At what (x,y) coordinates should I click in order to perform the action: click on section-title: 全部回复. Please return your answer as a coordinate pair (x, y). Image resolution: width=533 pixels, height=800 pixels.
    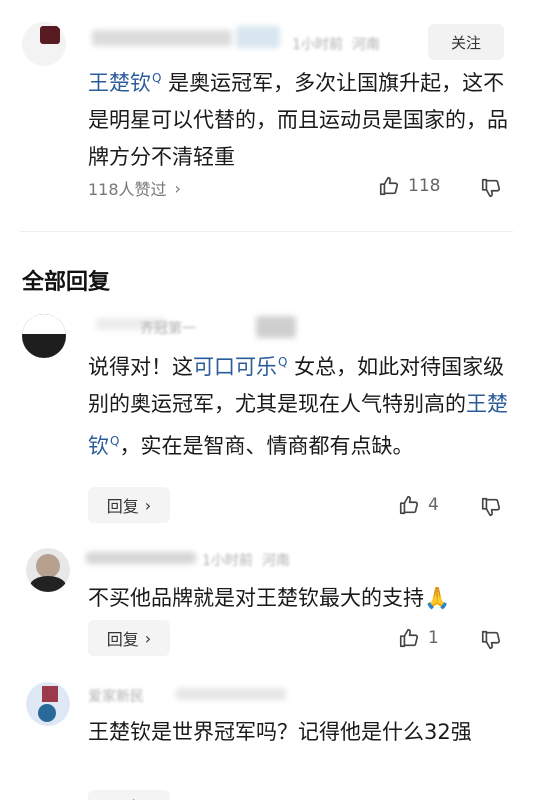
    Looking at the image, I should click on (66, 282).